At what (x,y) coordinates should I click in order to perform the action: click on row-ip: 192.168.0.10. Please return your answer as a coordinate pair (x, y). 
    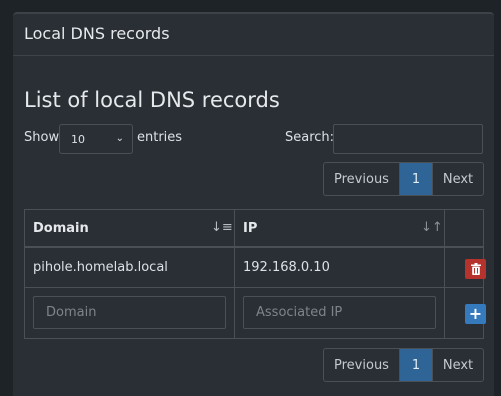
    Looking at the image, I should click on (286, 267).